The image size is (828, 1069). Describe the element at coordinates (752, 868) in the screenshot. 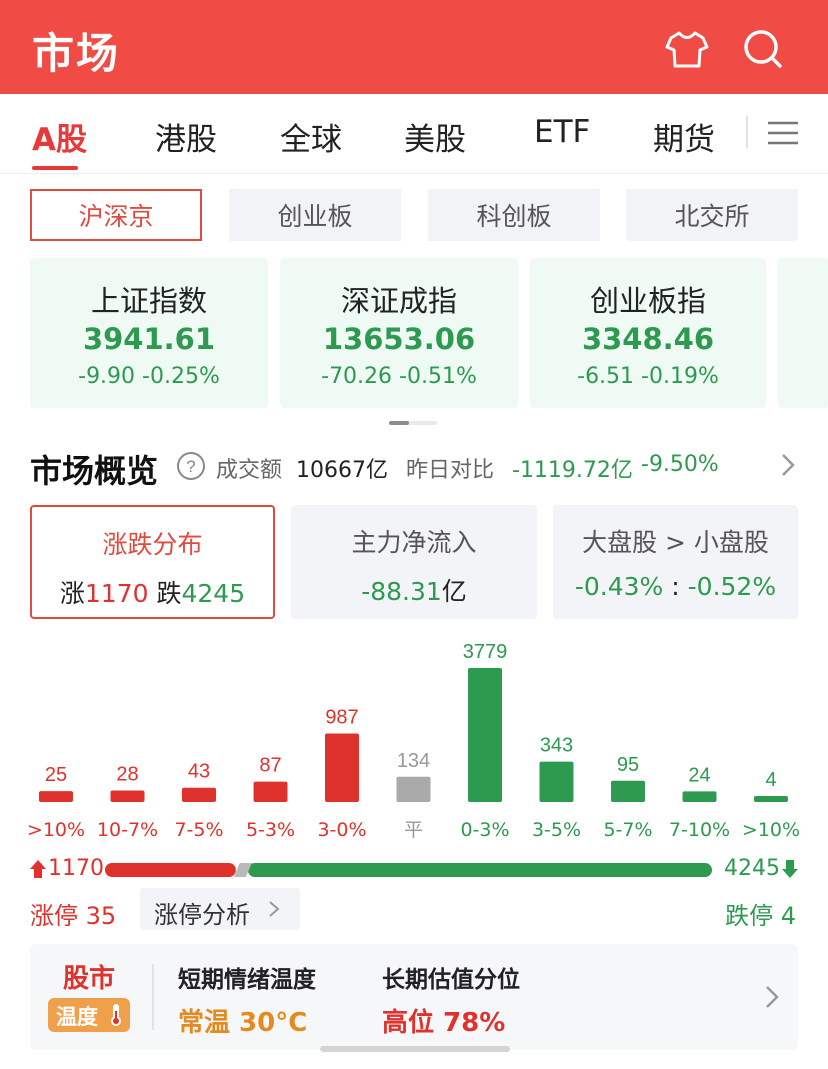

I see `ratio-down-label: 4245` at that location.